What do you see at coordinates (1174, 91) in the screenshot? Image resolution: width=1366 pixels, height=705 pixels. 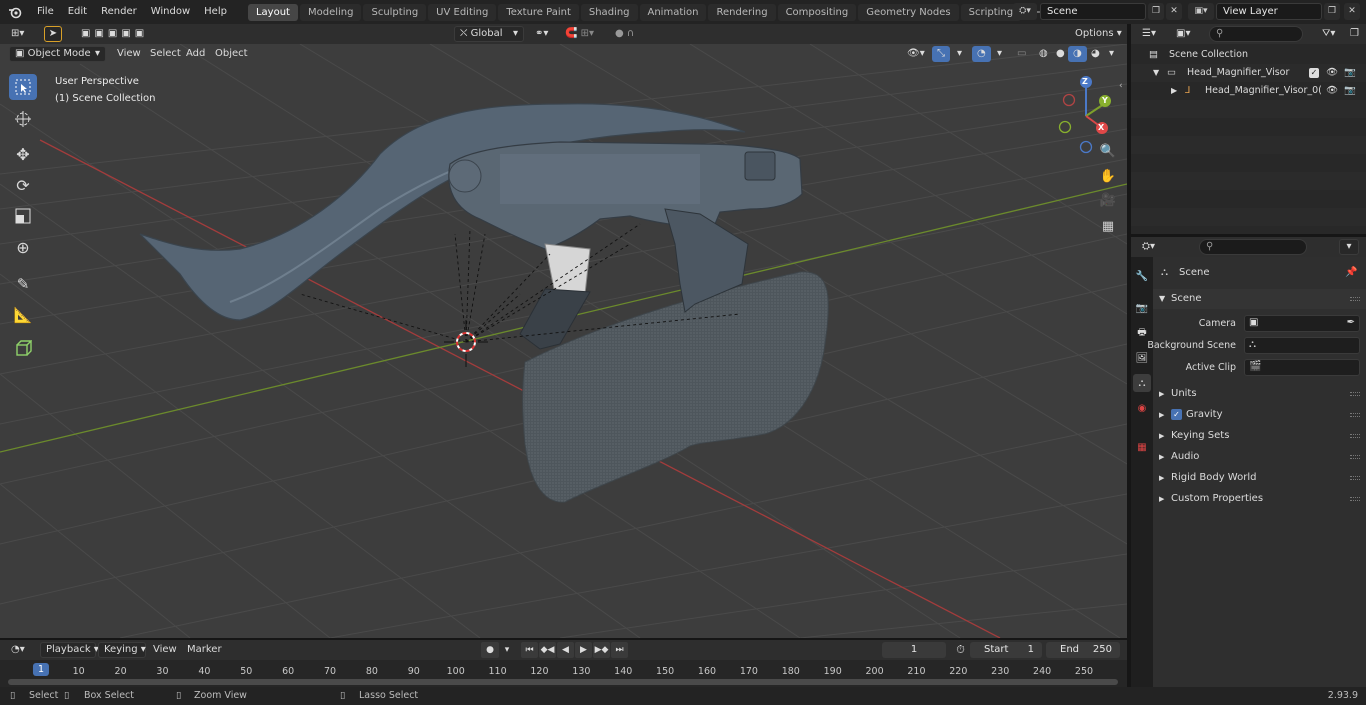 I see `expand-arrow-icon: ▶` at bounding box center [1174, 91].